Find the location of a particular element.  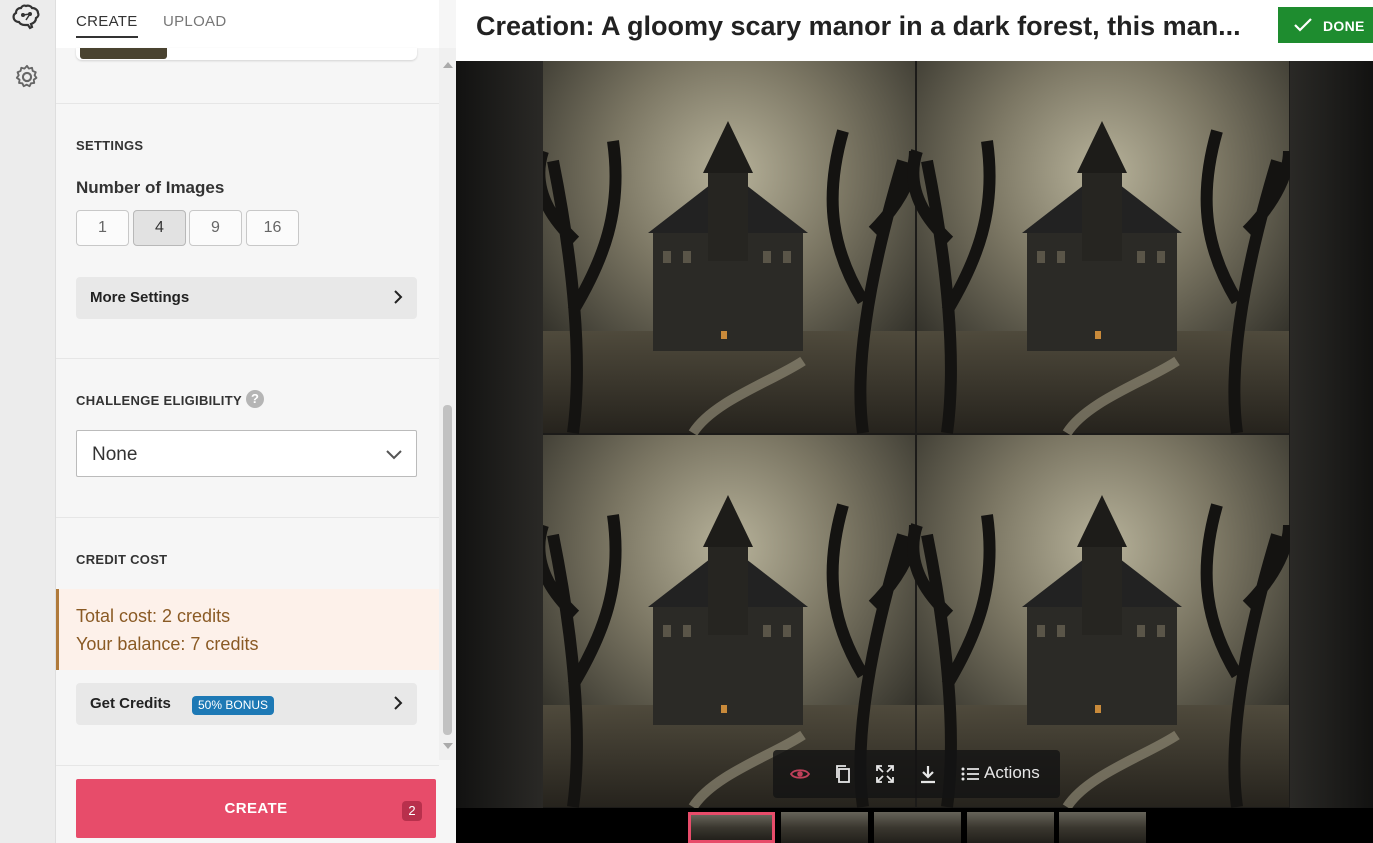

create-cost-badge: 2 is located at coordinates (412, 811).